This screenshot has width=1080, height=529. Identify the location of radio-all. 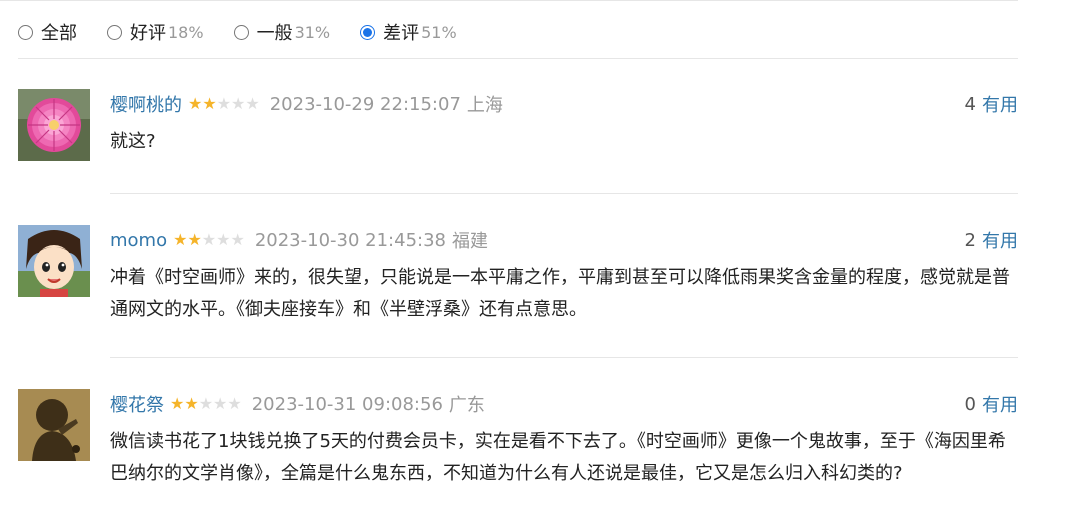
(25, 32).